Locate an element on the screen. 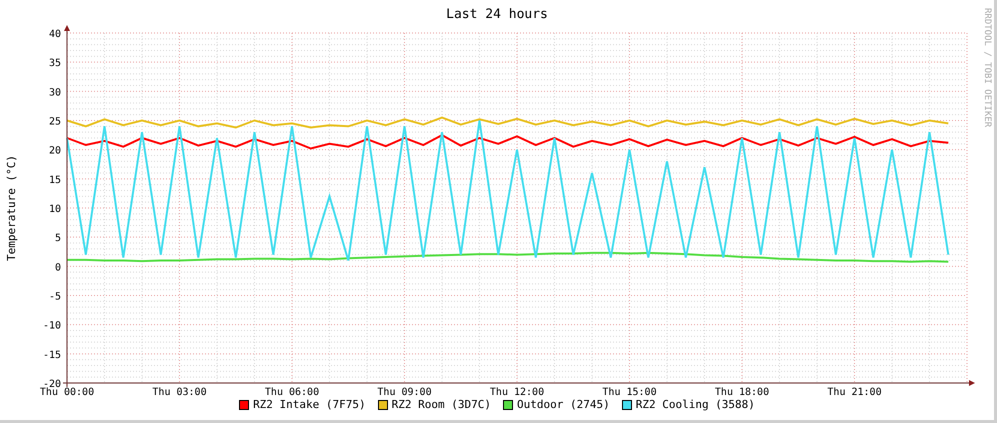 The height and width of the screenshot is (423, 997). y-tick-label: 10 is located at coordinates (54, 209).